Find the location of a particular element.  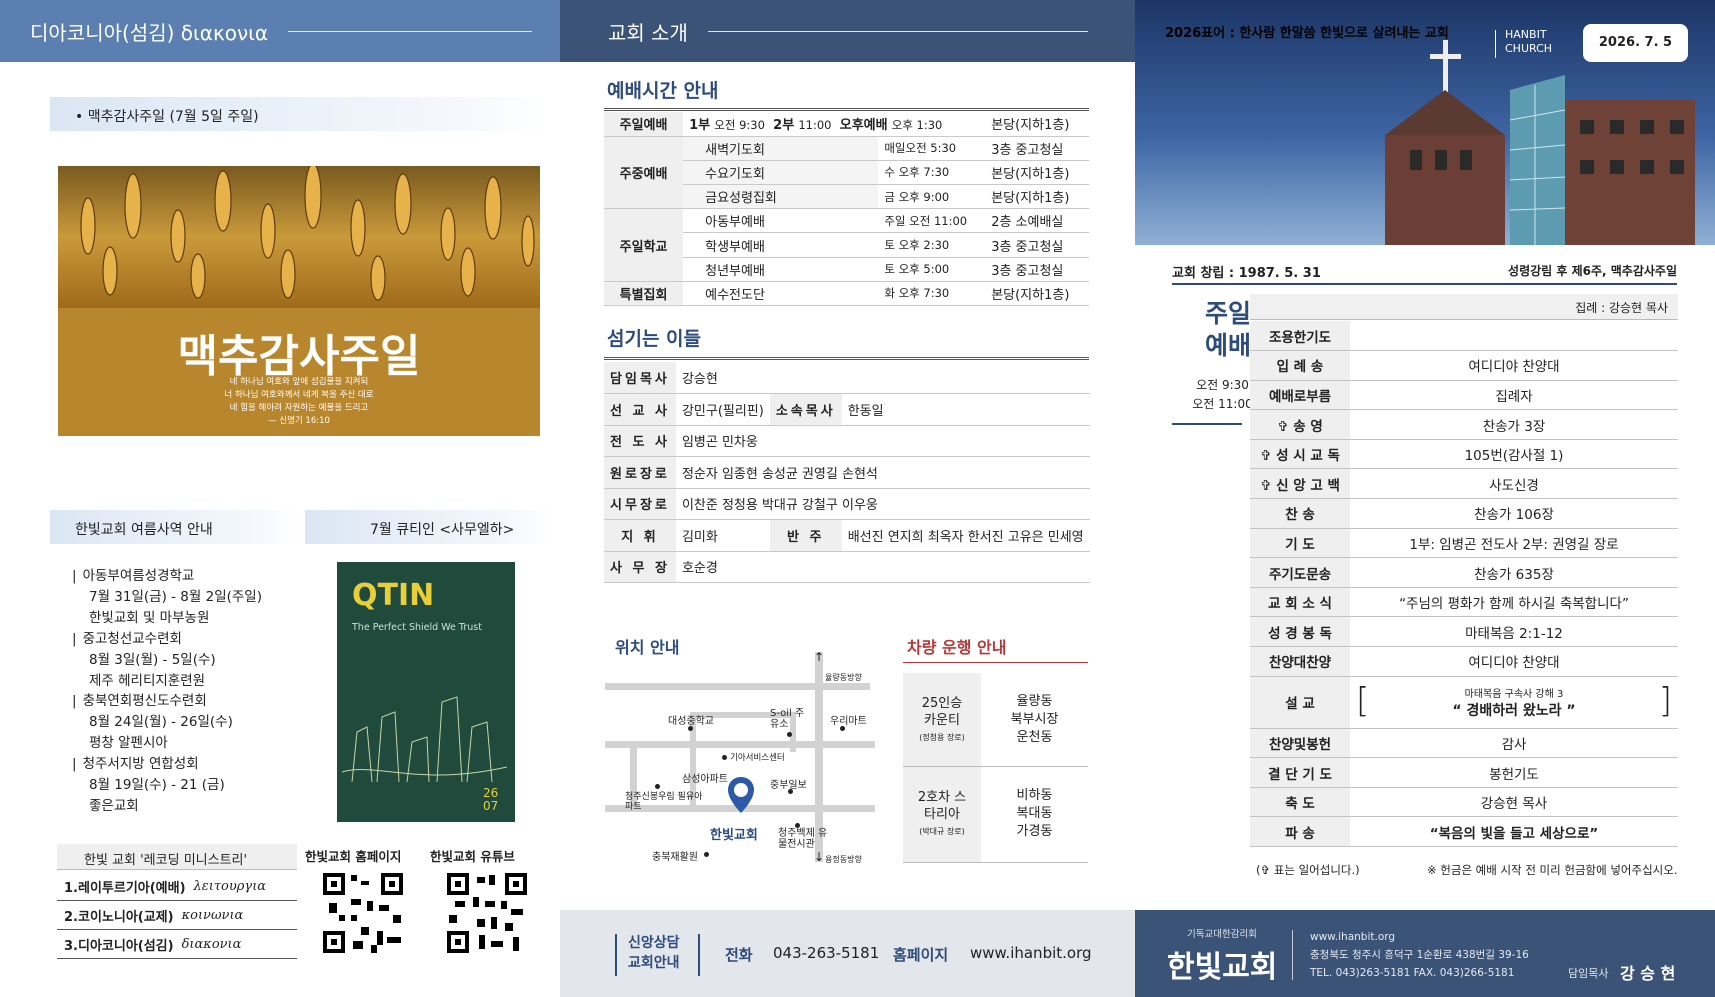

summer-item: | 아동부여름성경학교 is located at coordinates (133, 576).